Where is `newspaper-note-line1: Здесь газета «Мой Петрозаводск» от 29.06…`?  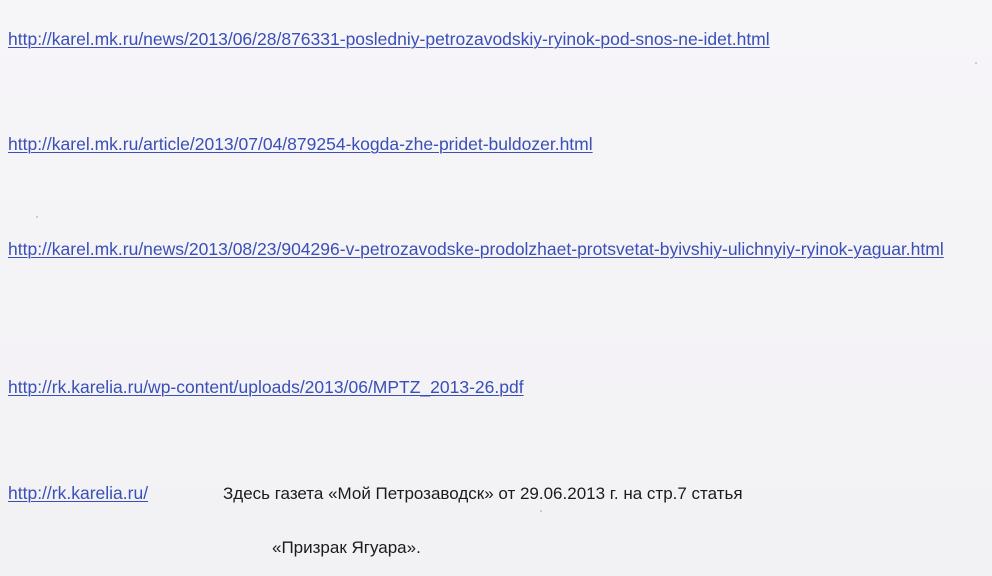
newspaper-note-line1: Здесь газета «Мой Петрозаводск» от 29.06… is located at coordinates (483, 493).